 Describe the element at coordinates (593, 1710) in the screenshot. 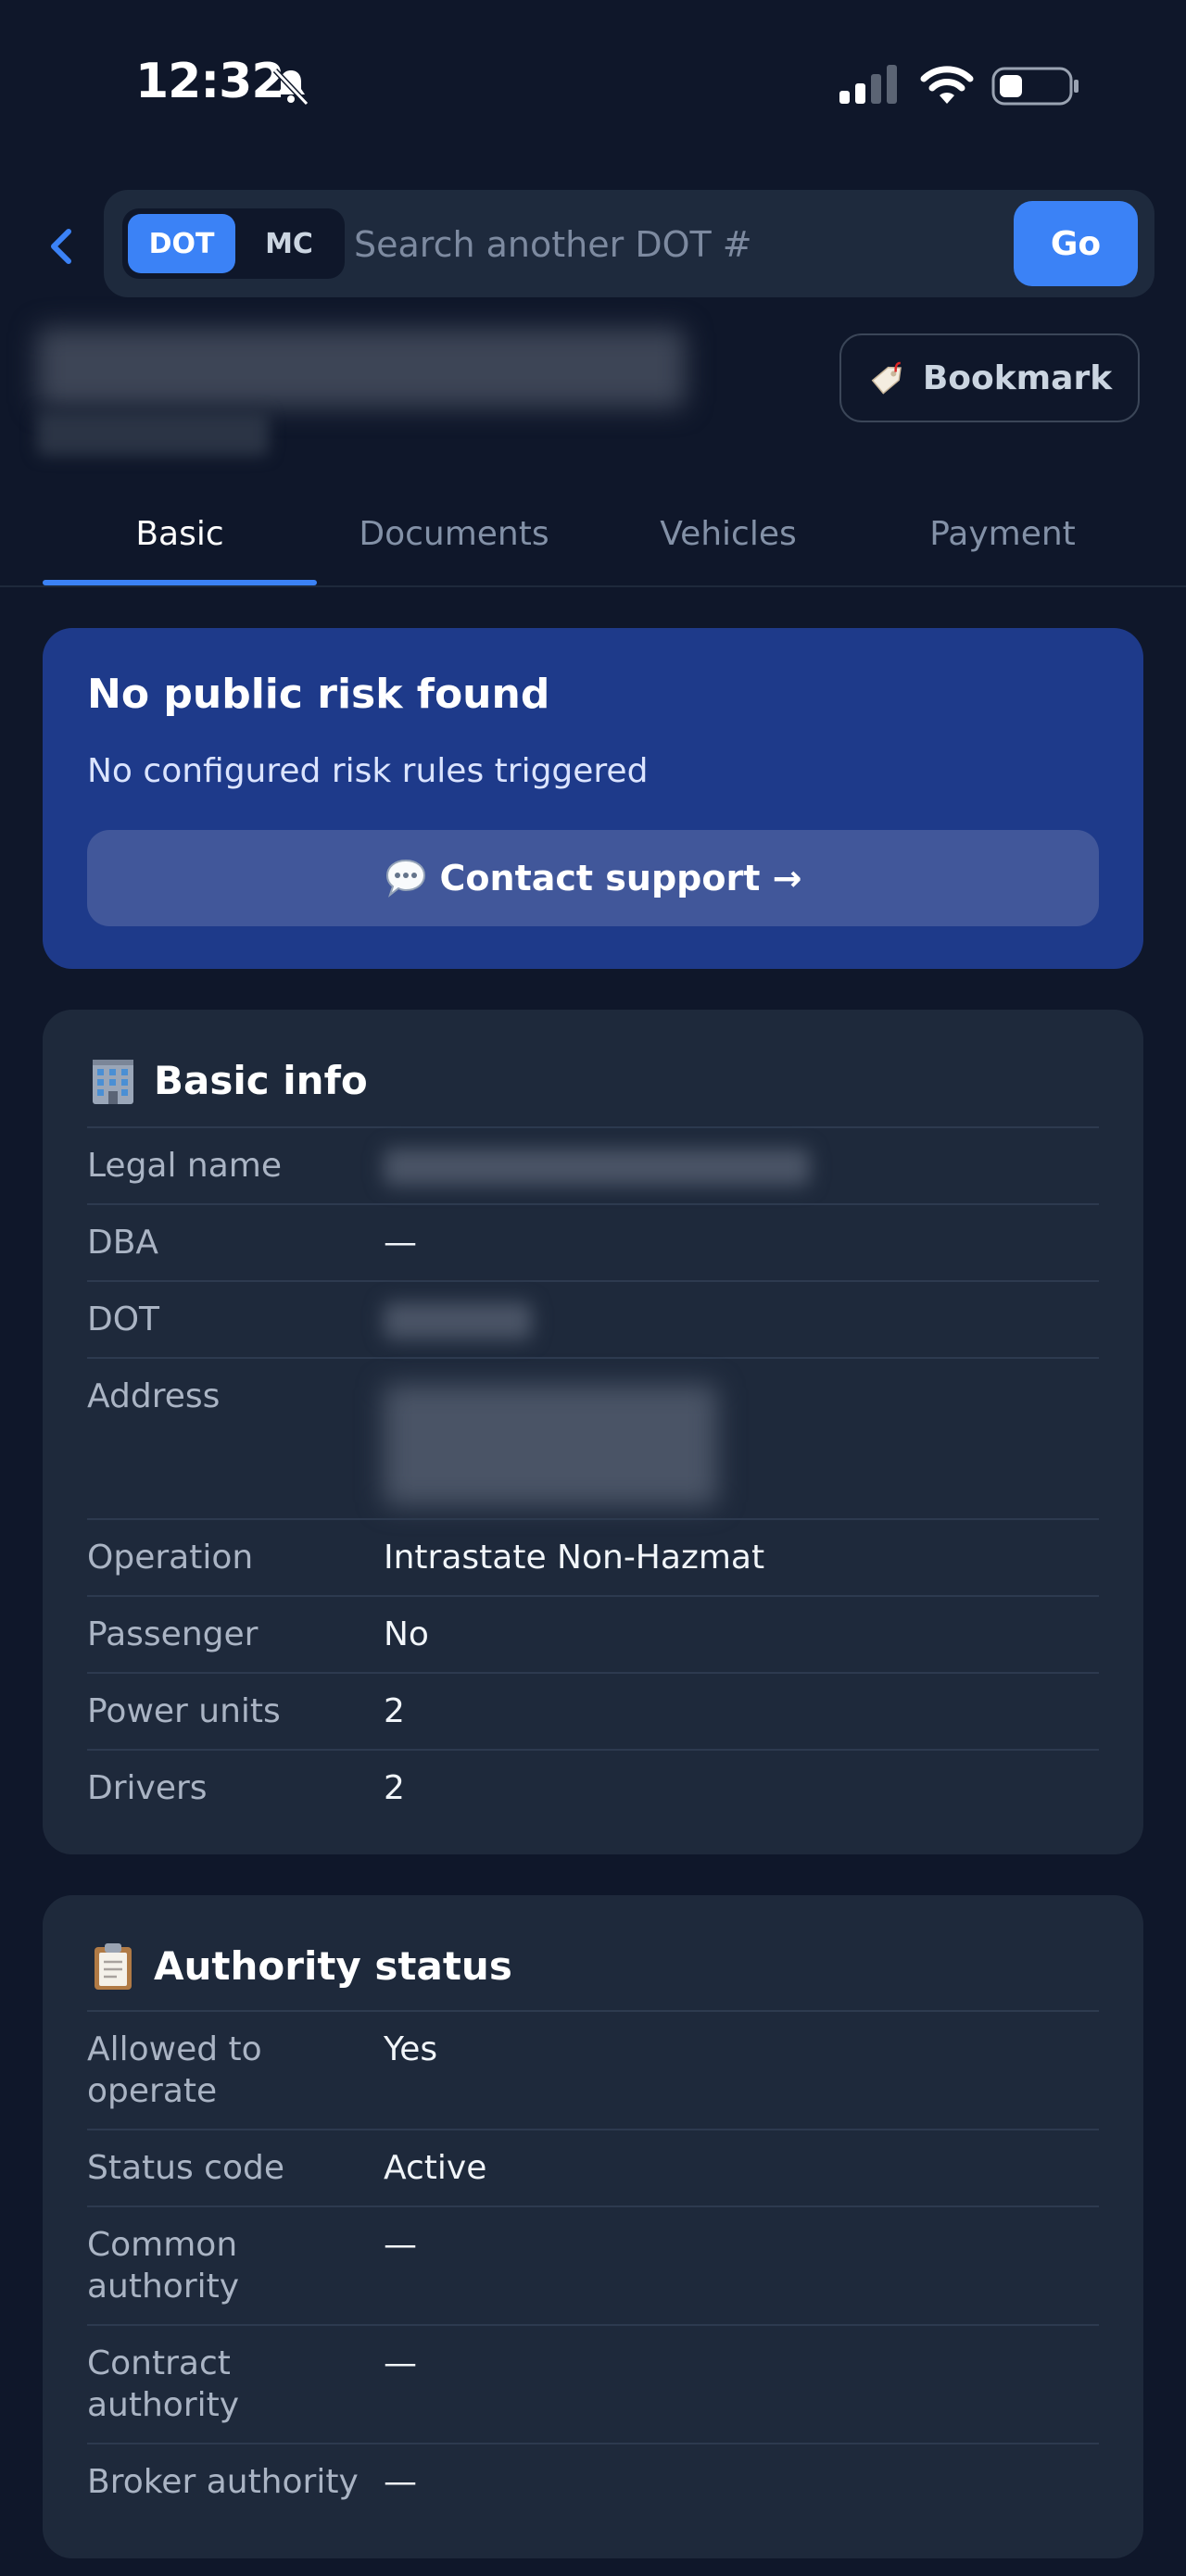

I see `table-row: Power units 2` at that location.